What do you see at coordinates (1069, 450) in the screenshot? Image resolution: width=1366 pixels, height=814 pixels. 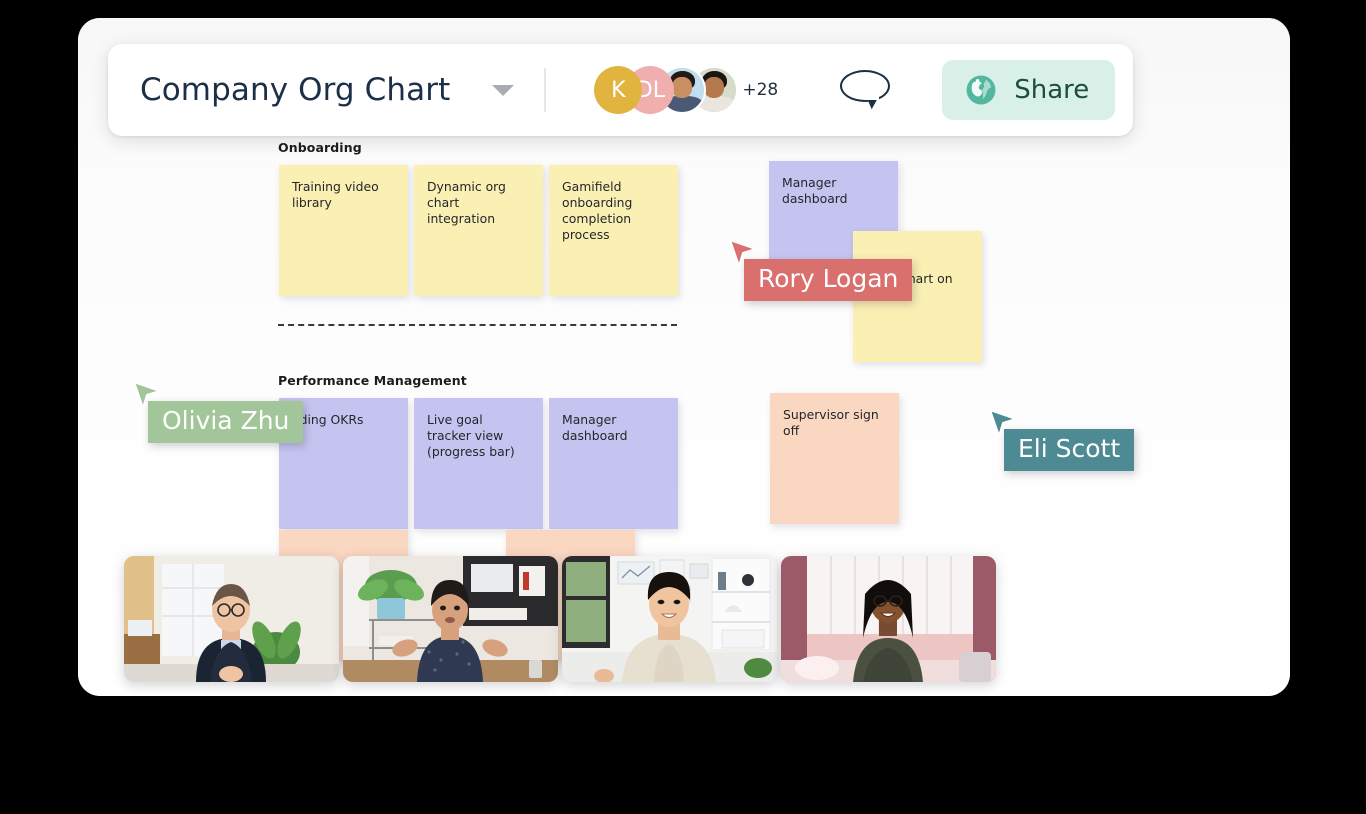 I see `cursor-label-eli-scott: Eli Scott` at bounding box center [1069, 450].